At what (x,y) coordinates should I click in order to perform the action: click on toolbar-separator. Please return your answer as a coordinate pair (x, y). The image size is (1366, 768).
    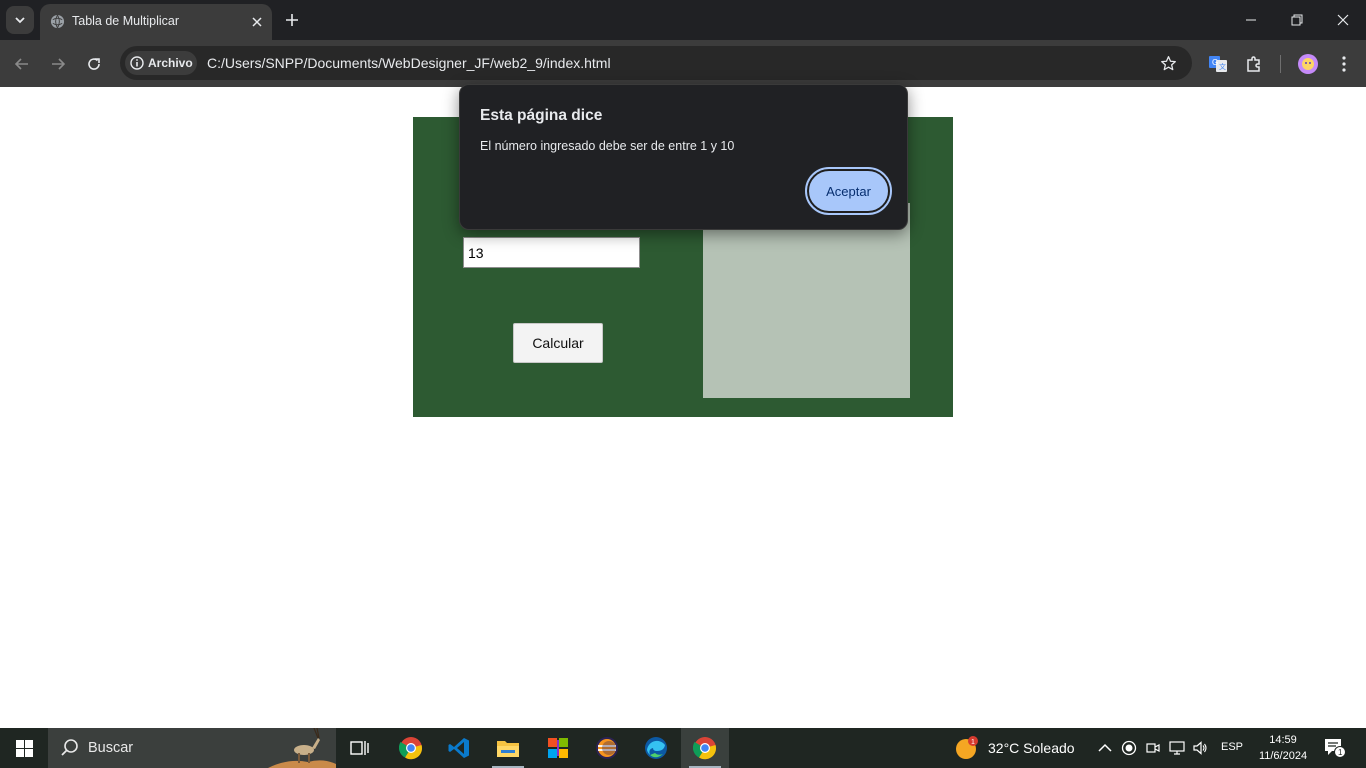
    Looking at the image, I should click on (1280, 64).